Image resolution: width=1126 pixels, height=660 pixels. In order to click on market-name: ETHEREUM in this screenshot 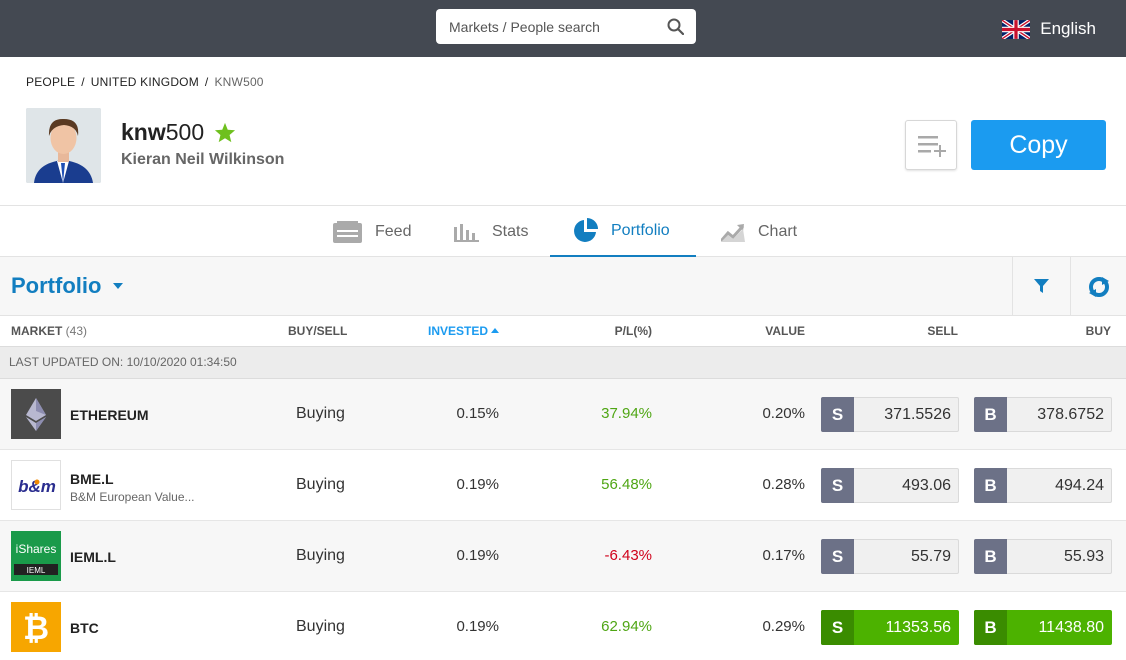, I will do `click(109, 415)`.